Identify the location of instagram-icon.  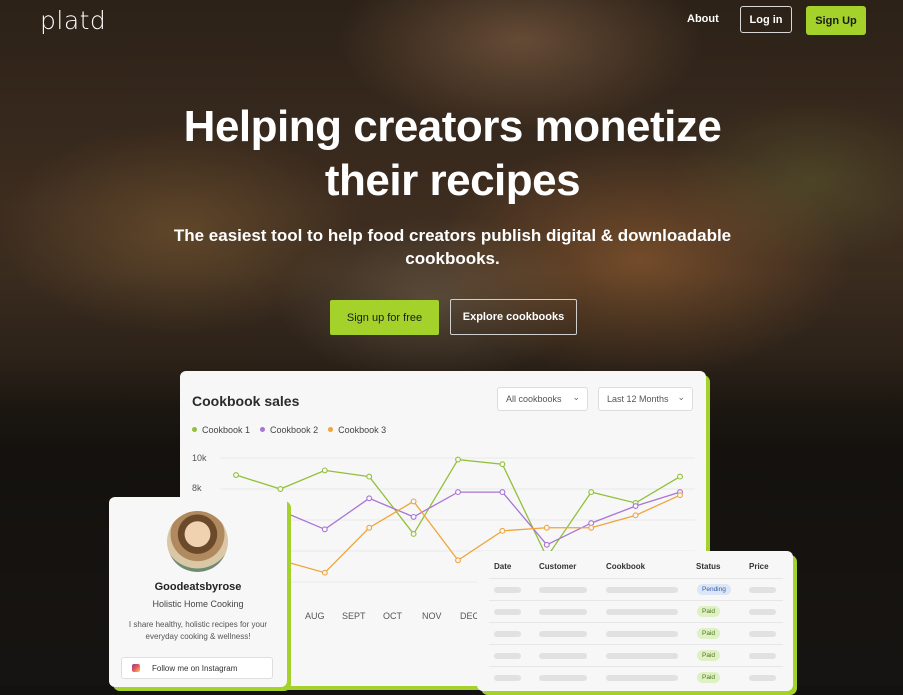
(136, 668).